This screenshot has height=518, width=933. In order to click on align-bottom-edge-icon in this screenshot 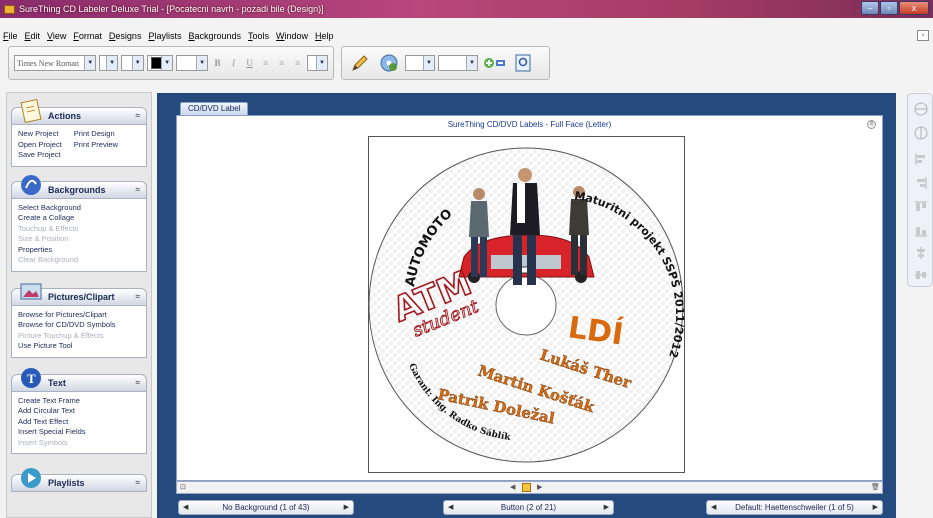, I will do `click(921, 231)`.